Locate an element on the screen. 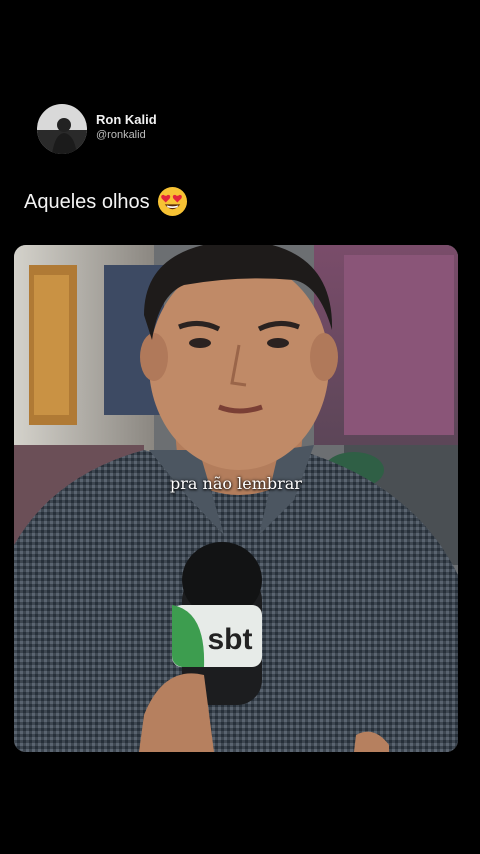 Image resolution: width=480 pixels, height=854 pixels. mic-logo-text: sbt is located at coordinates (230, 639).